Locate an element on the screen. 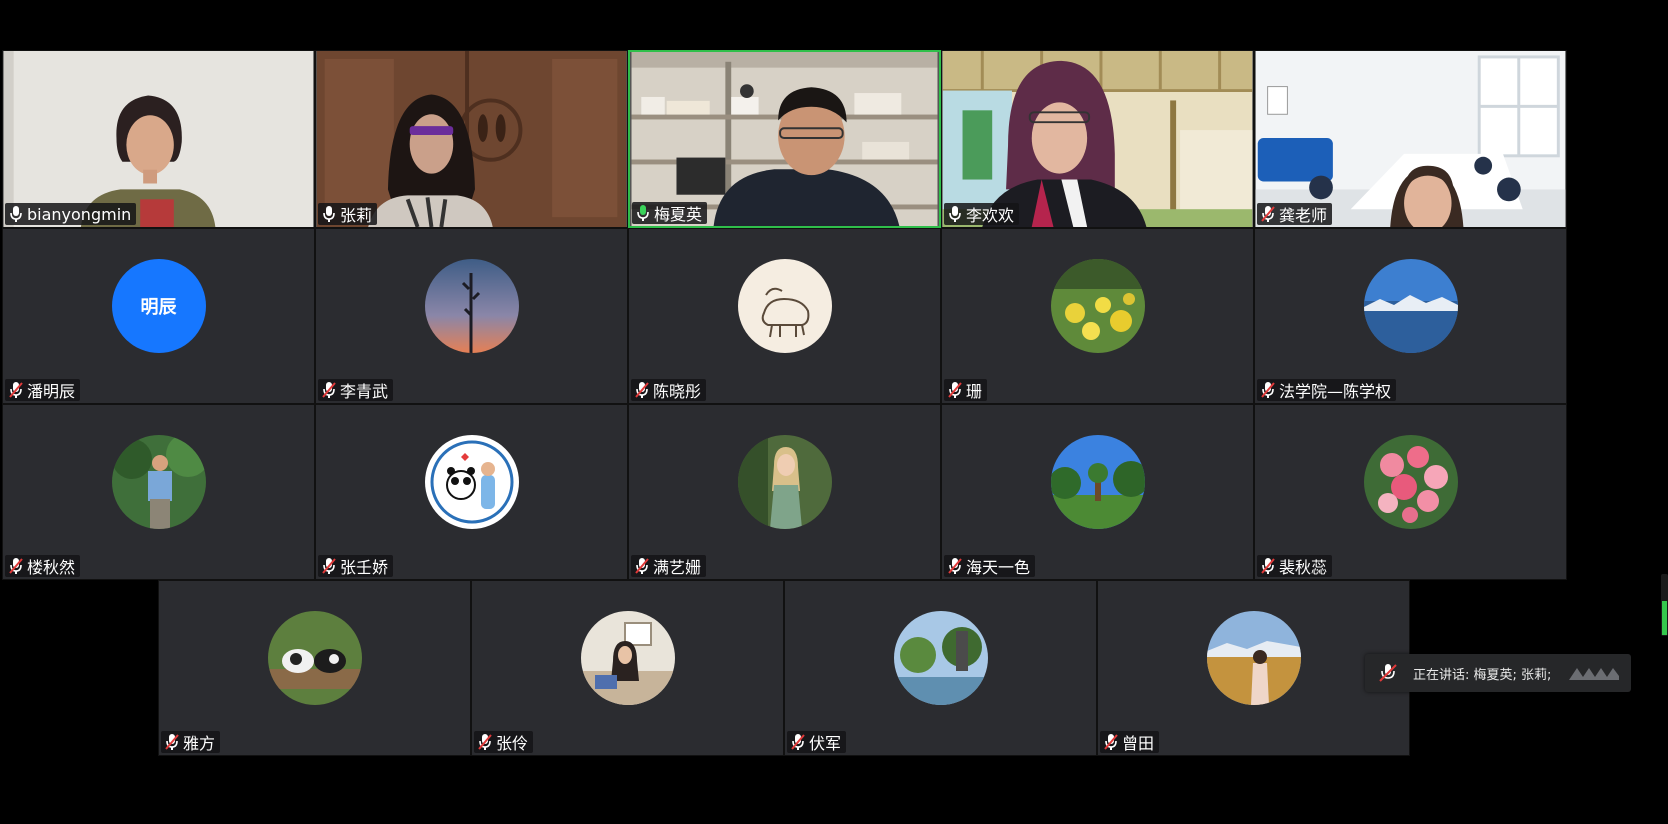 The image size is (1668, 824). participant-tile: 张壬娇 is located at coordinates (471, 492).